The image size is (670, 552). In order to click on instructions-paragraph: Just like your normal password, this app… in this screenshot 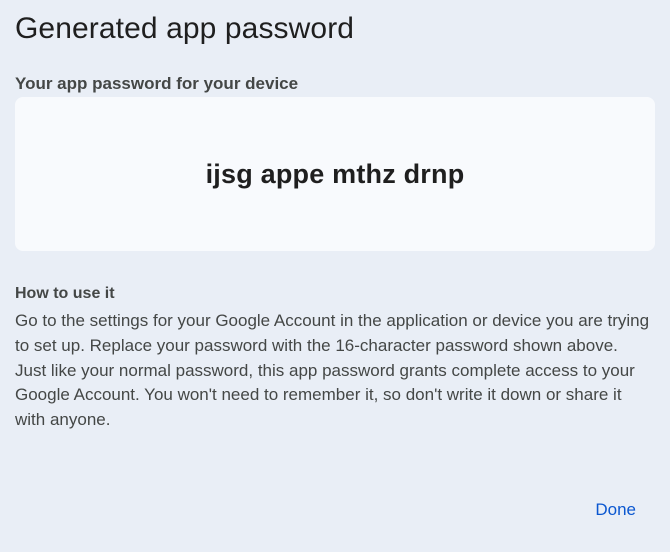, I will do `click(325, 395)`.